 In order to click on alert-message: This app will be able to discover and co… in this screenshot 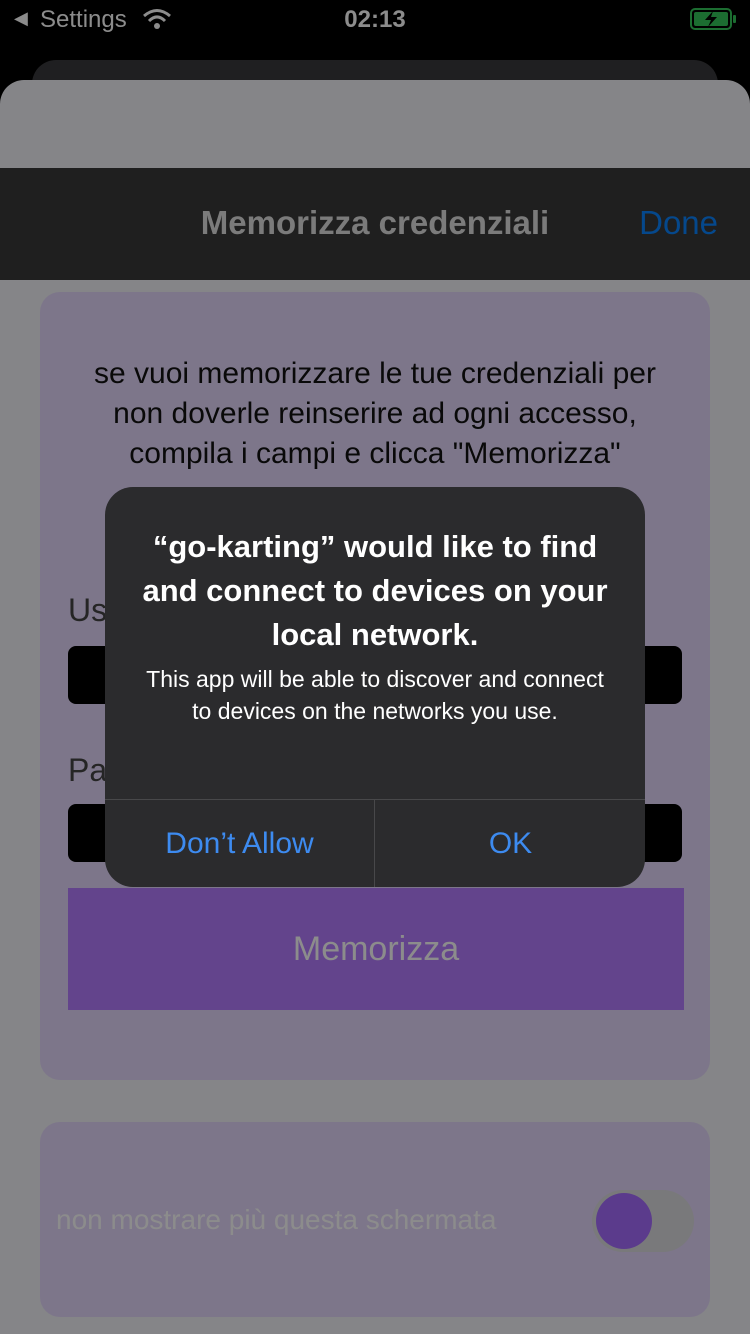, I will do `click(375, 695)`.